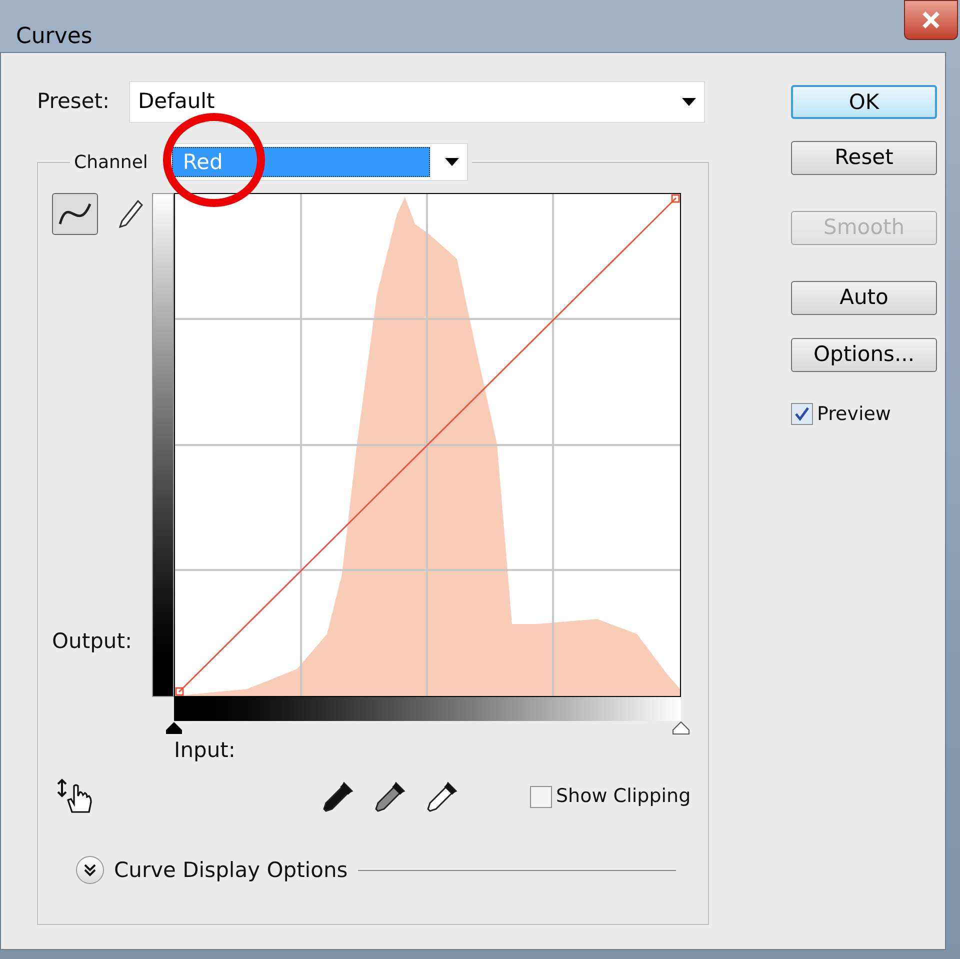 This screenshot has height=959, width=960. I want to click on display-options-label: Curve Display Options, so click(231, 870).